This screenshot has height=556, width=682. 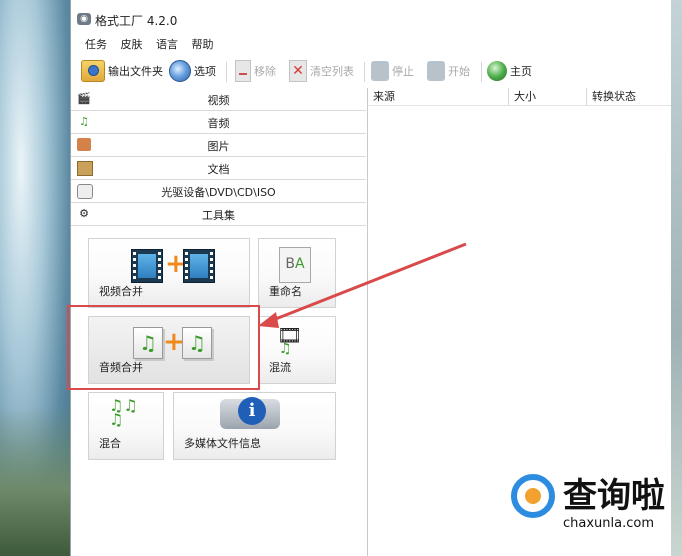 What do you see at coordinates (252, 411) in the screenshot?
I see `info-icon: i` at bounding box center [252, 411].